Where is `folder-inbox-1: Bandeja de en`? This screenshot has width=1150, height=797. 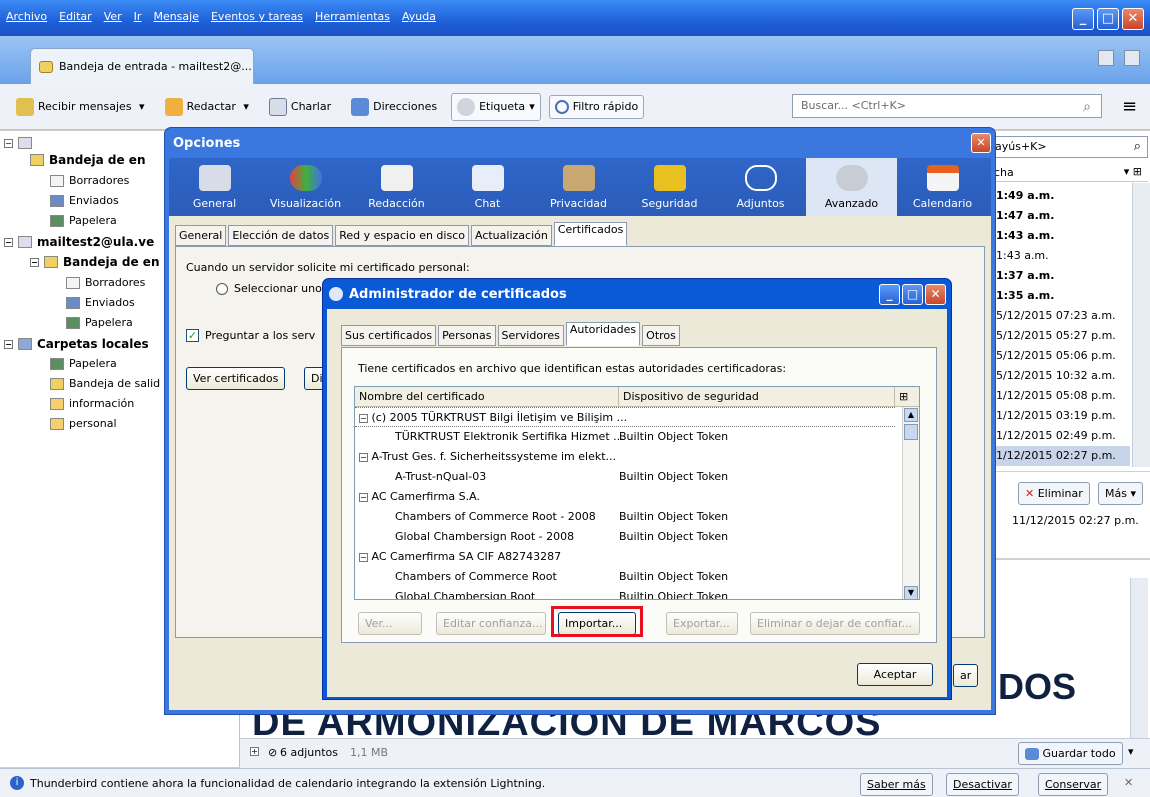 folder-inbox-1: Bandeja de en is located at coordinates (88, 160).